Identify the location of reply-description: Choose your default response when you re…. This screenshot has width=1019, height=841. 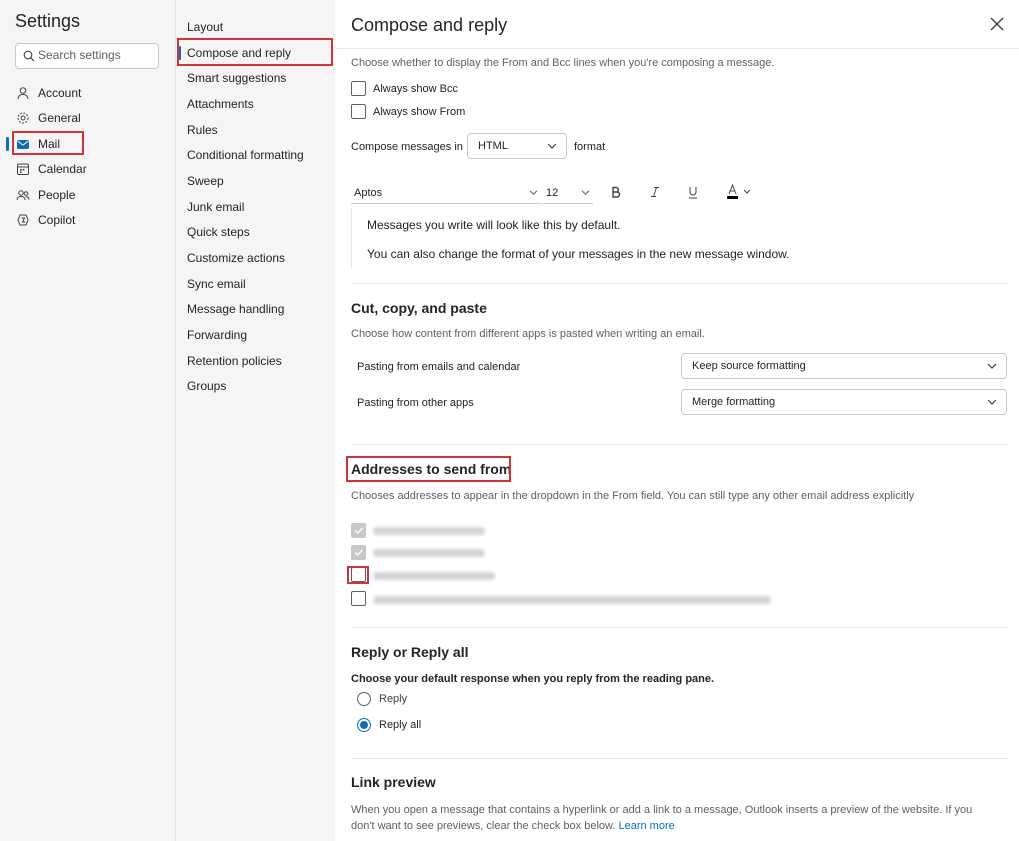
(533, 679).